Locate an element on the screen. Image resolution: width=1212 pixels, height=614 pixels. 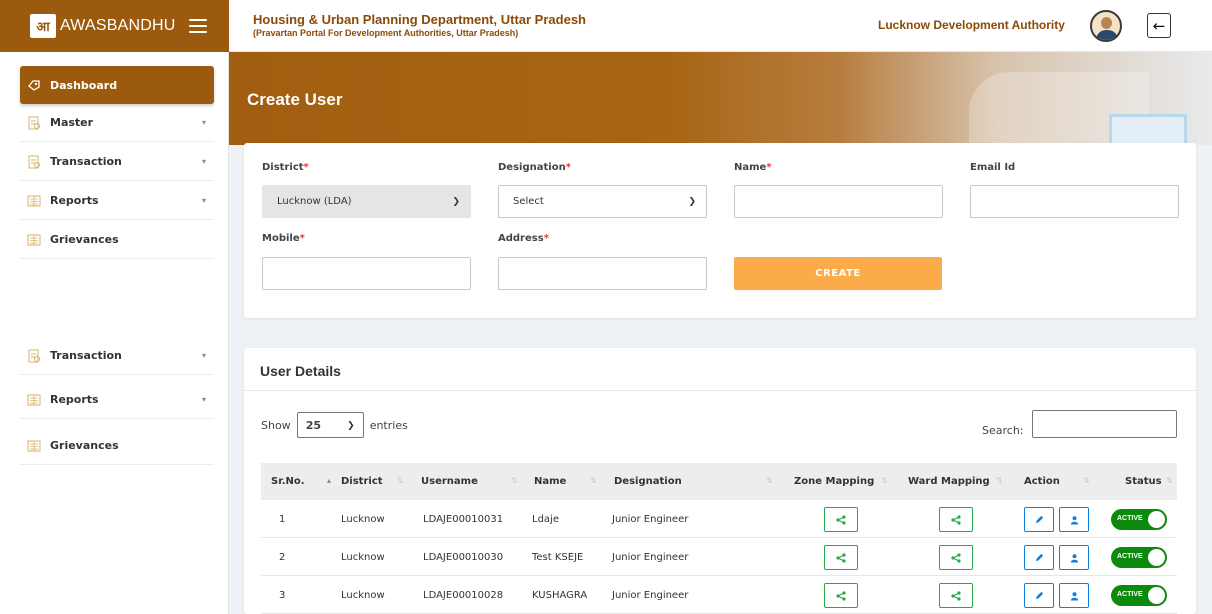
column-header-username: Username is located at coordinates (449, 481).